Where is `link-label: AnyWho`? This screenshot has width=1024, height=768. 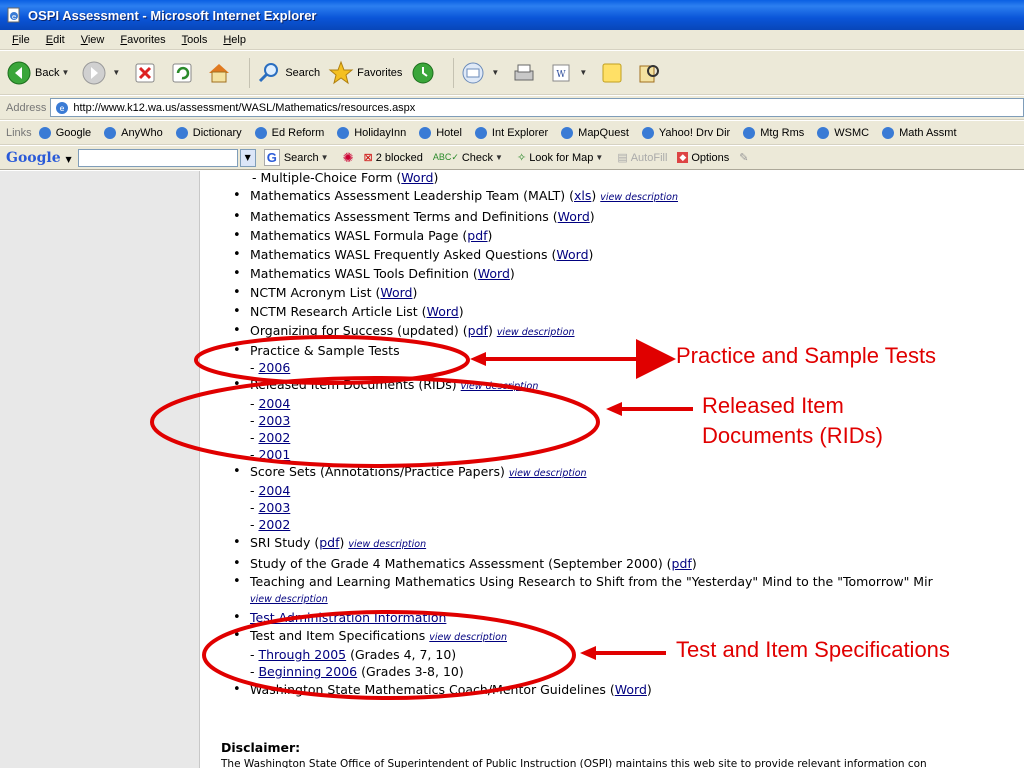 link-label: AnyWho is located at coordinates (142, 132).